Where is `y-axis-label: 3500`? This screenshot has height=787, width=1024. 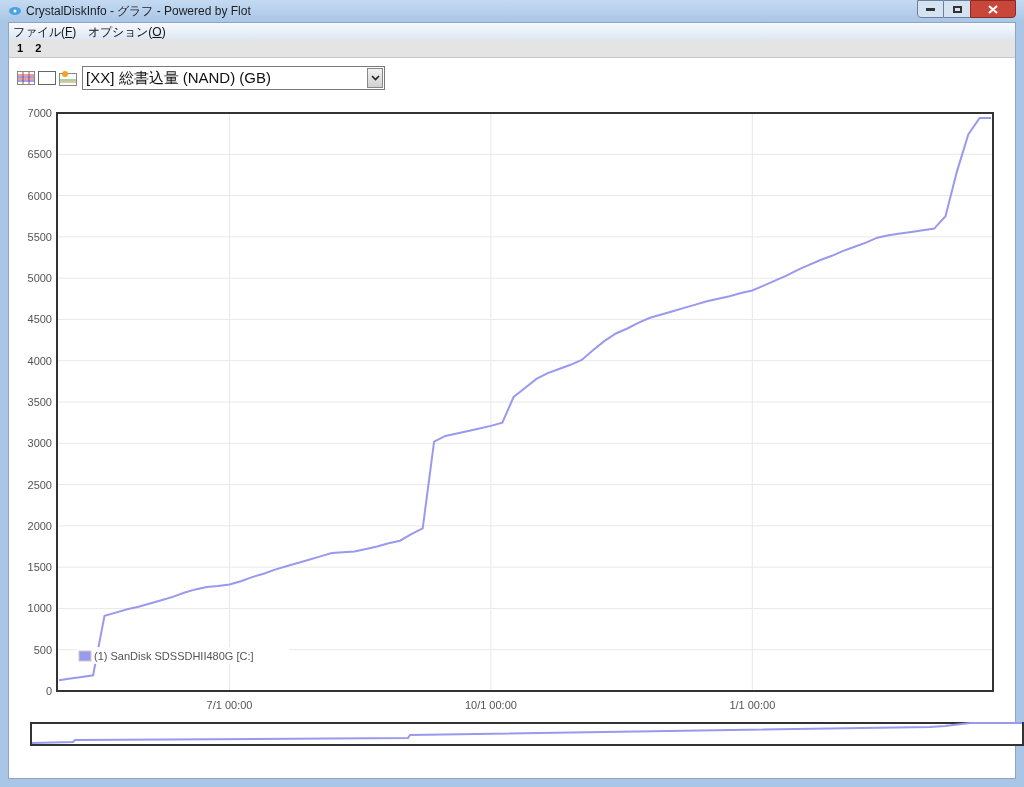
y-axis-label: 3500 is located at coordinates (39, 402).